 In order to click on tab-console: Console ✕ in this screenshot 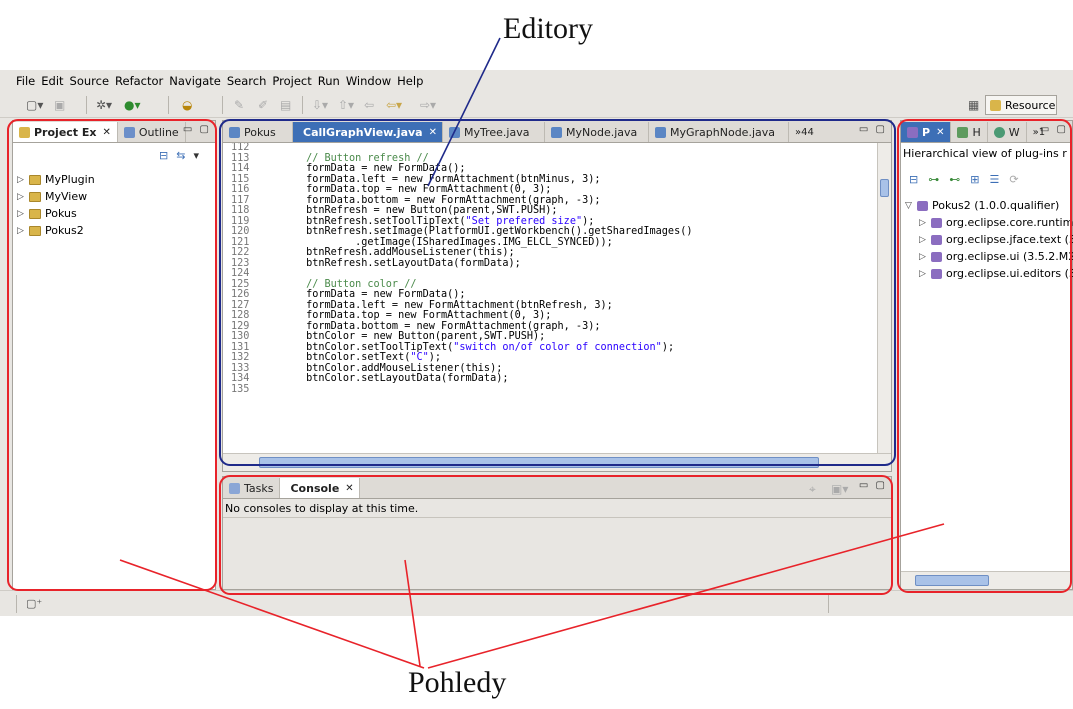, I will do `click(320, 488)`.